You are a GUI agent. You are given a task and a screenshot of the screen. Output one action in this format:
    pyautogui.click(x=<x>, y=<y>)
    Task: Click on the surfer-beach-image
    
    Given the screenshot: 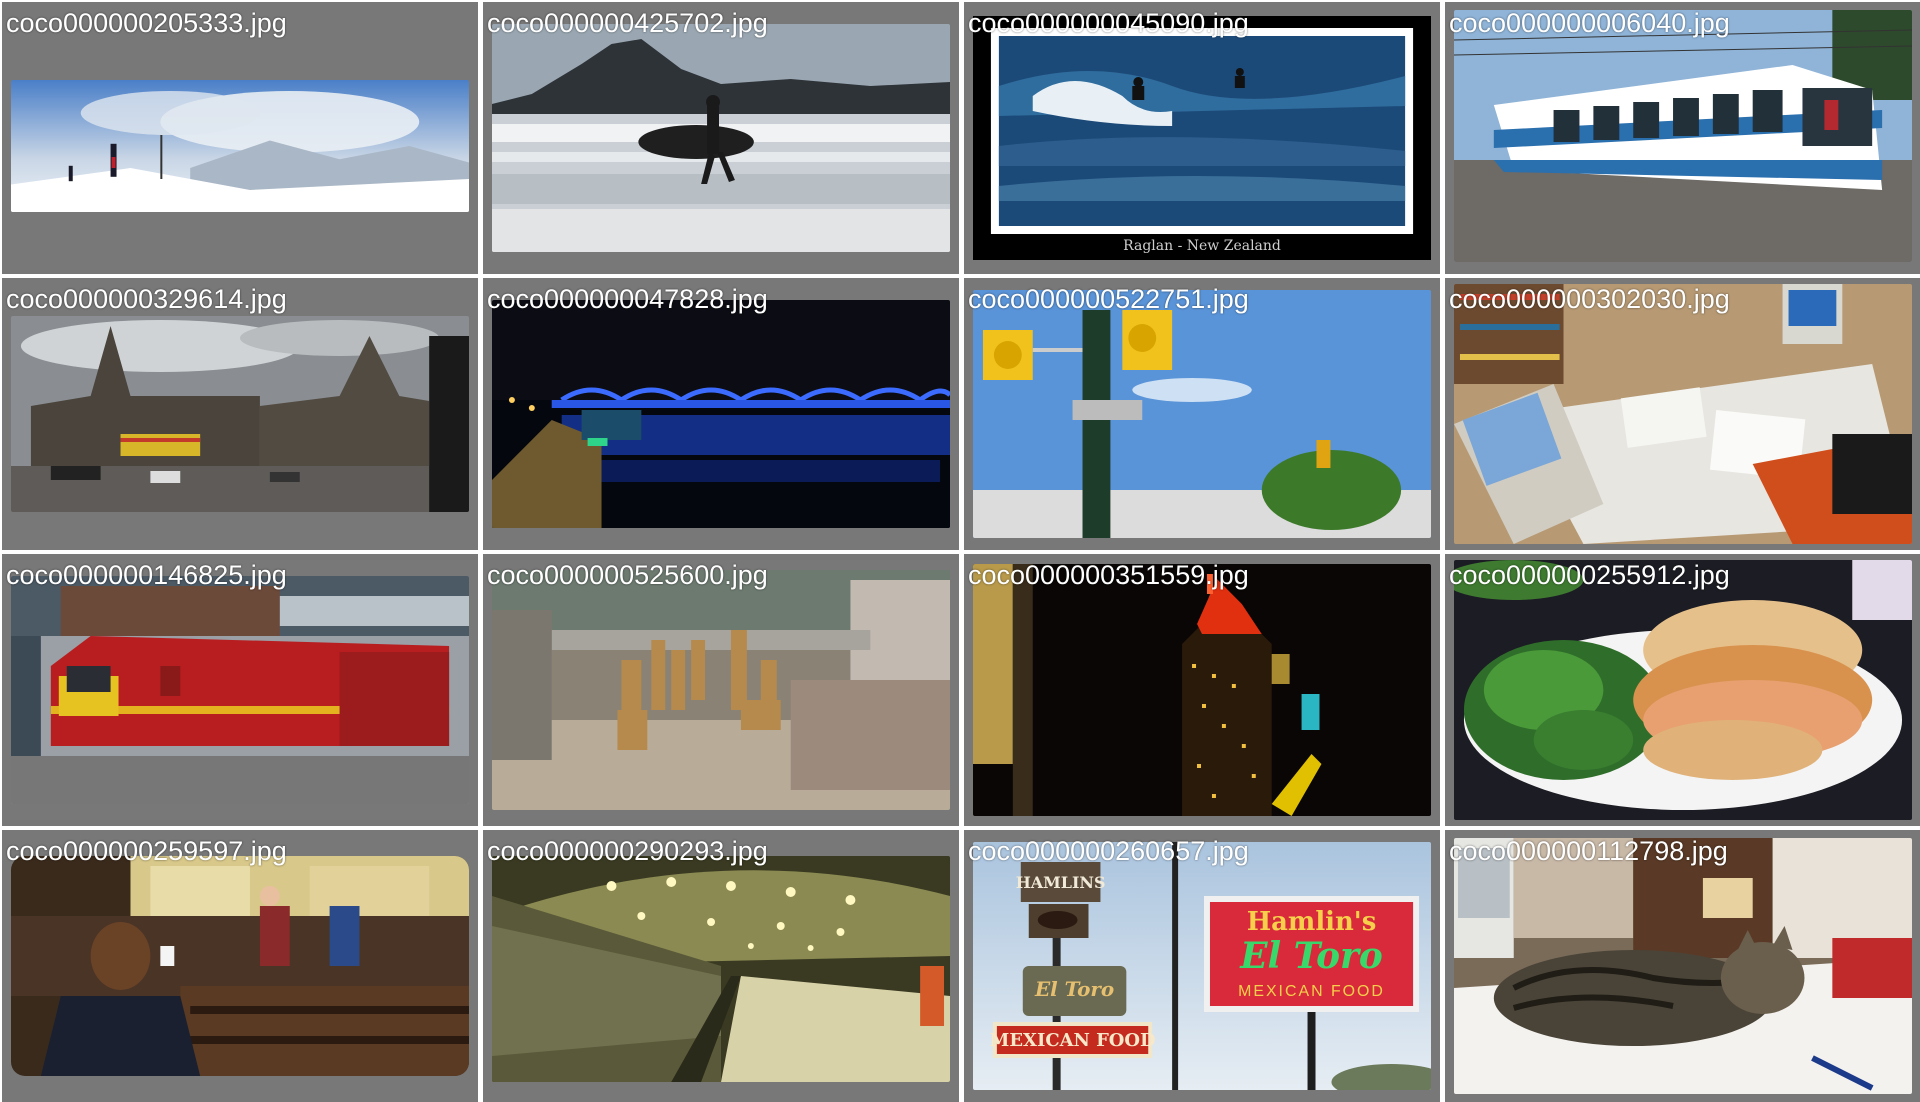 What is the action you would take?
    pyautogui.click(x=721, y=138)
    